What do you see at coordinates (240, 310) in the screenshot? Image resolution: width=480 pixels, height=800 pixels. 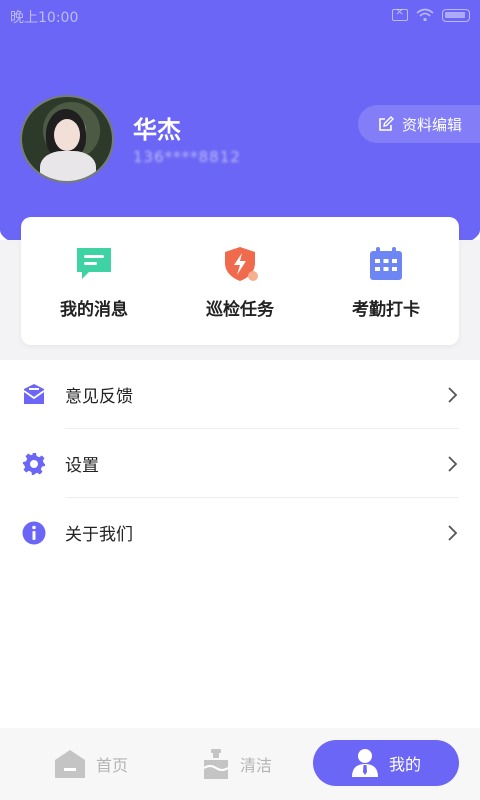 I see `quick-action-label: 巡检任务` at bounding box center [240, 310].